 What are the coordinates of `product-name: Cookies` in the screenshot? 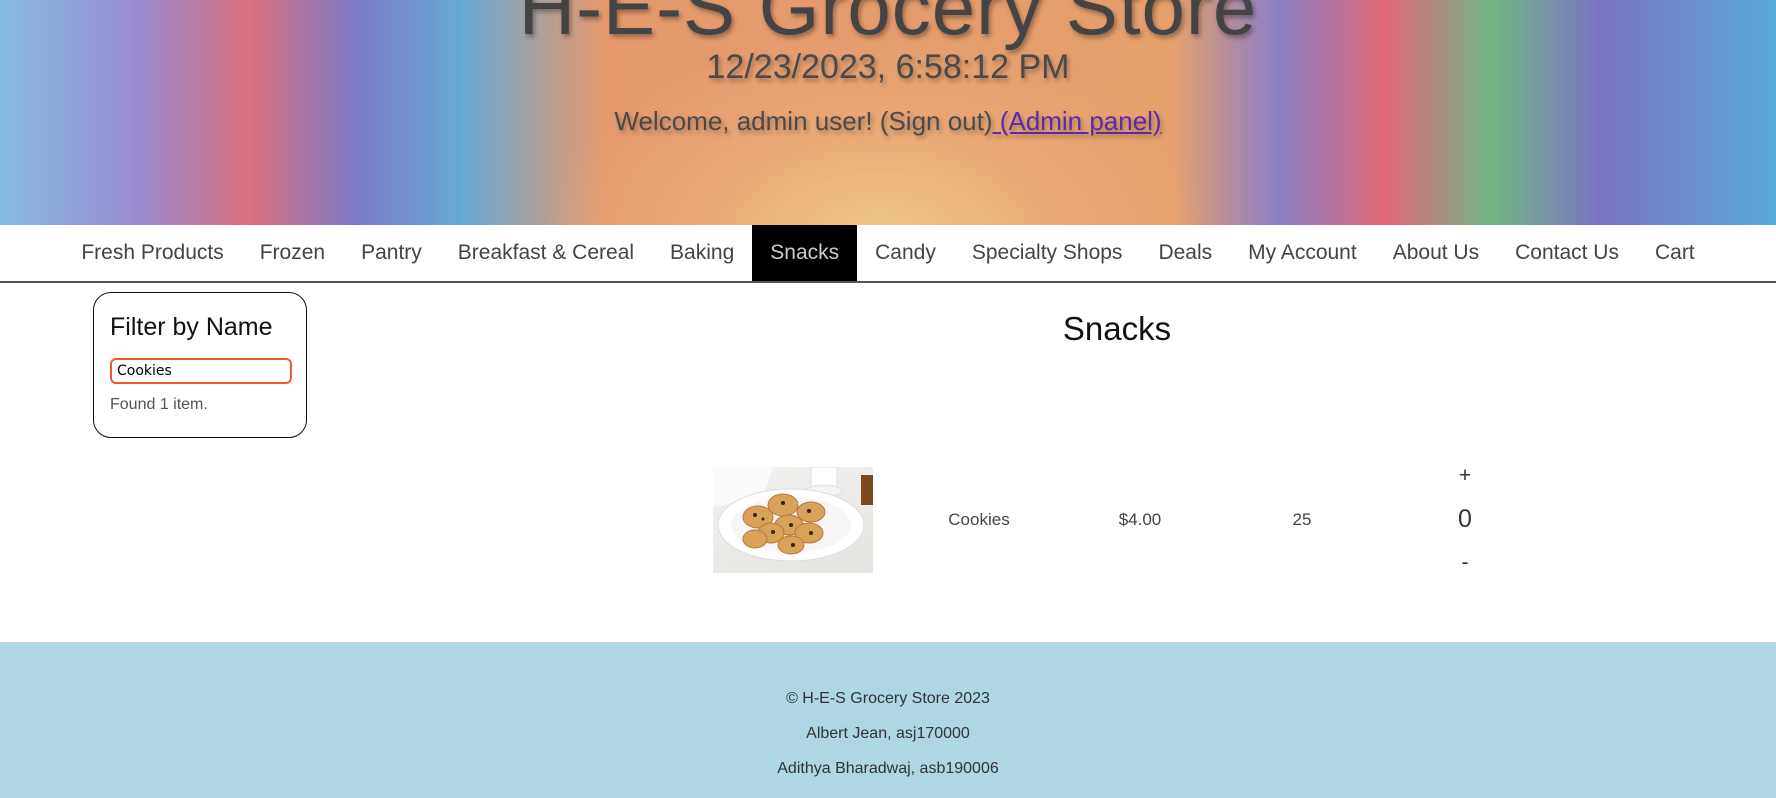 It's located at (979, 519).